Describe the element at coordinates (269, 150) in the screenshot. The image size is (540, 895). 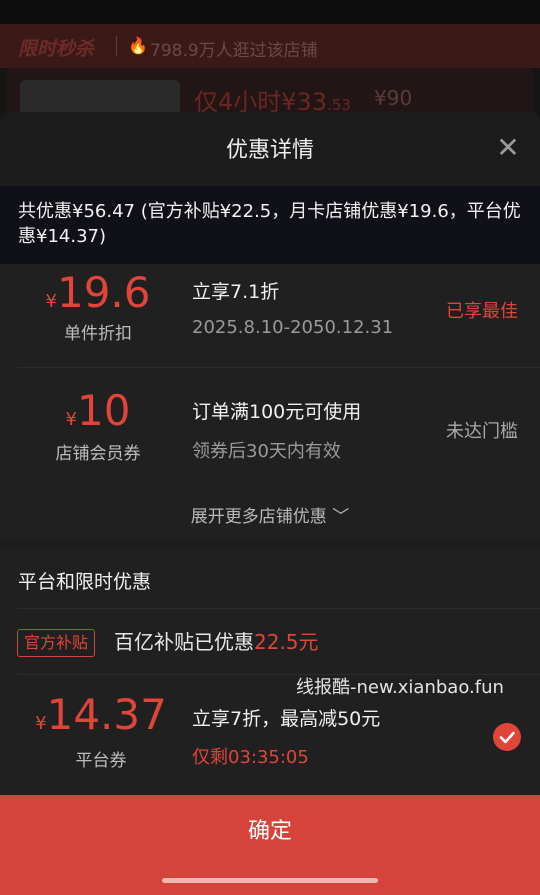
I see `sheet-title: 优惠详情` at that location.